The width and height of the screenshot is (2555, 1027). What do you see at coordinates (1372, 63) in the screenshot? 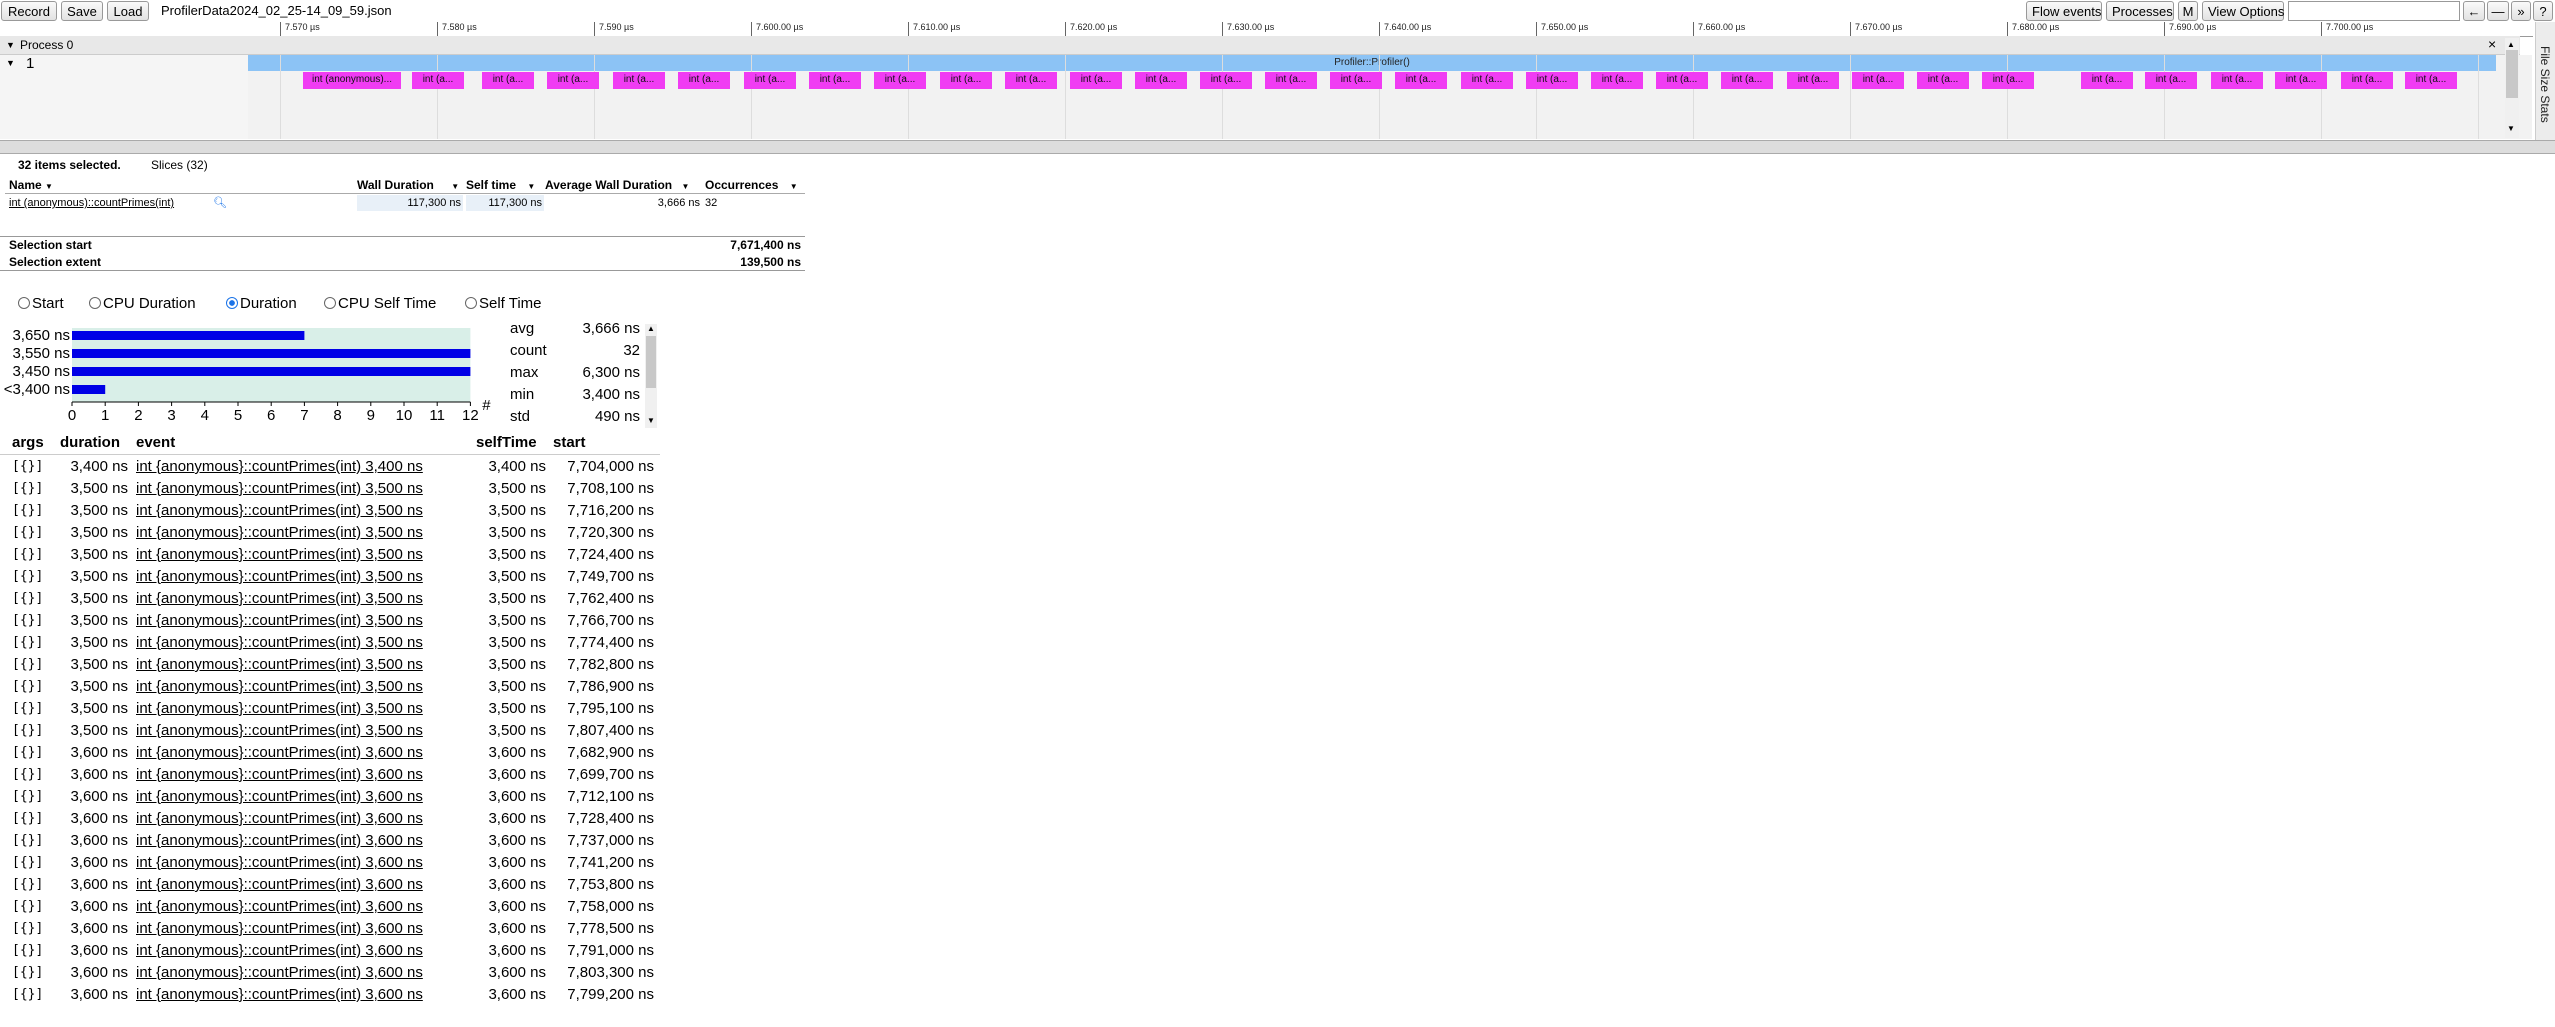
I see `parent-slice: Profiler::Profiler()` at bounding box center [1372, 63].